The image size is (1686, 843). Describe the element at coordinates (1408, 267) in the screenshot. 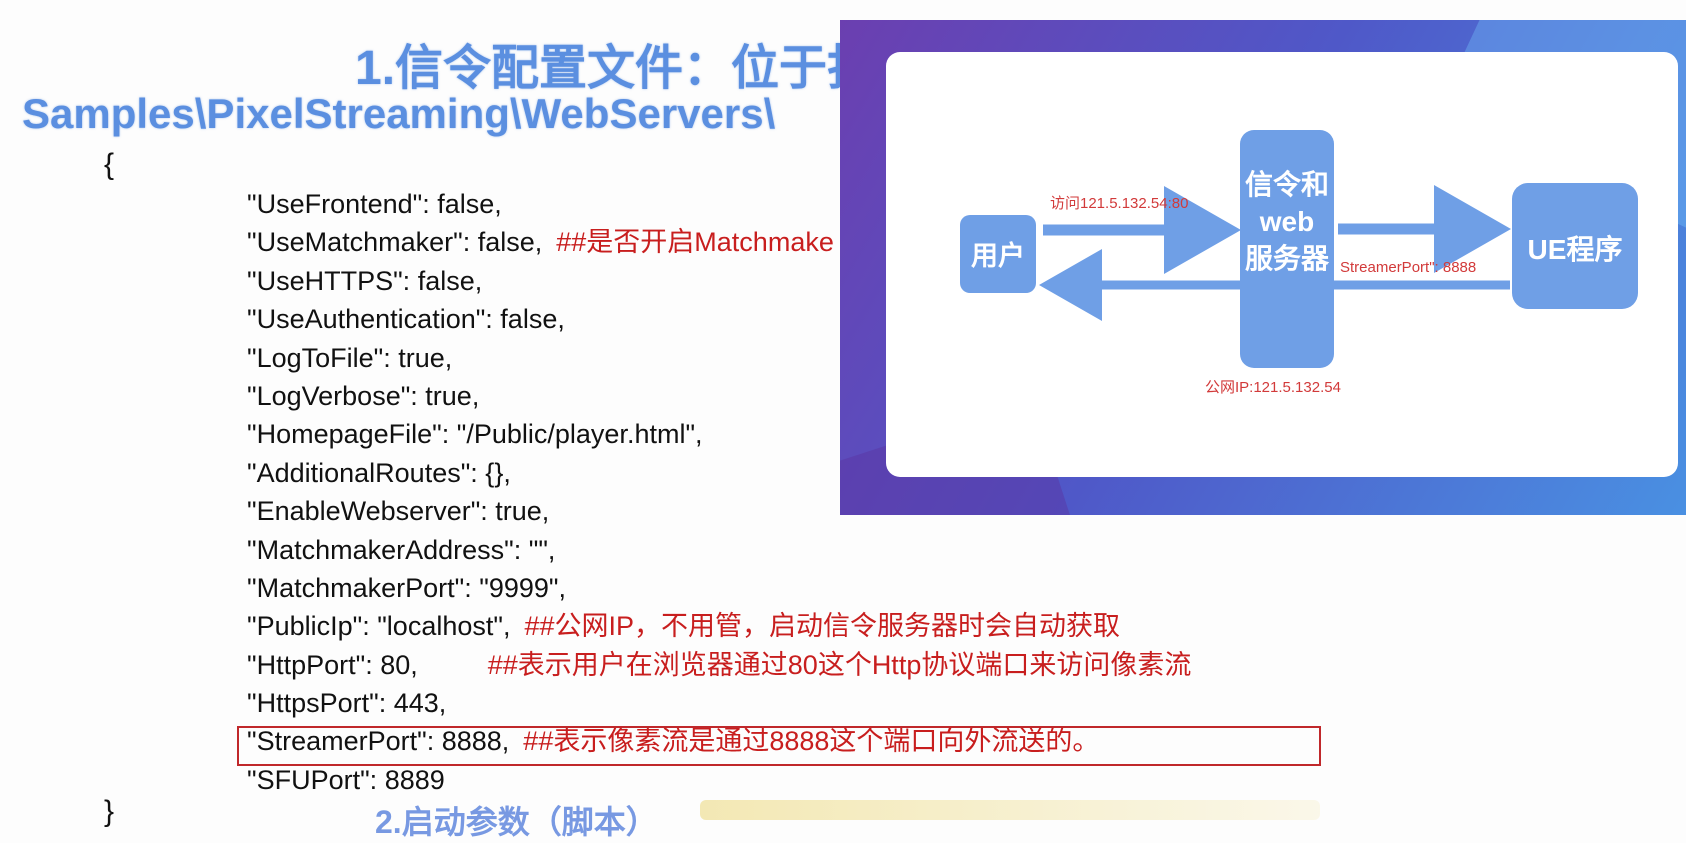

I see `streamer-port-label: StreamerPort": 8888` at that location.